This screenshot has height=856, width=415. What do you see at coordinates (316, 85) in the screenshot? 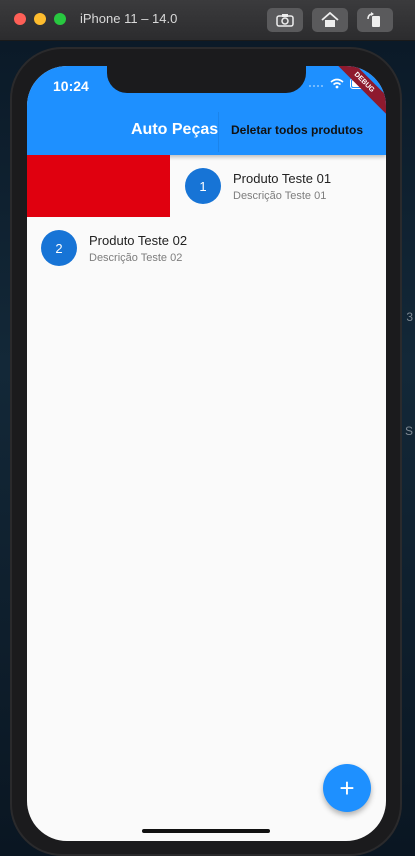
I see `signal-icon` at bounding box center [316, 85].